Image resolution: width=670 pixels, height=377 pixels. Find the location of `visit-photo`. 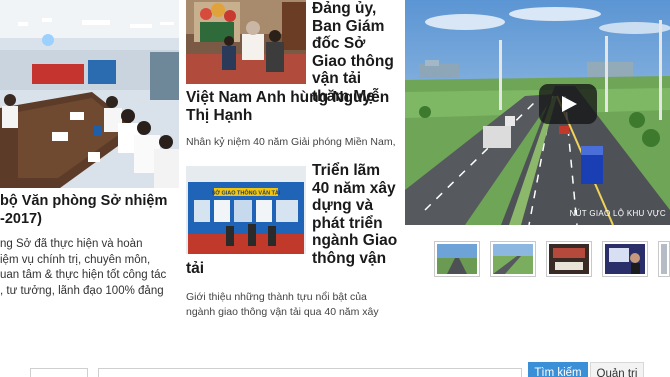

visit-photo is located at coordinates (246, 42).